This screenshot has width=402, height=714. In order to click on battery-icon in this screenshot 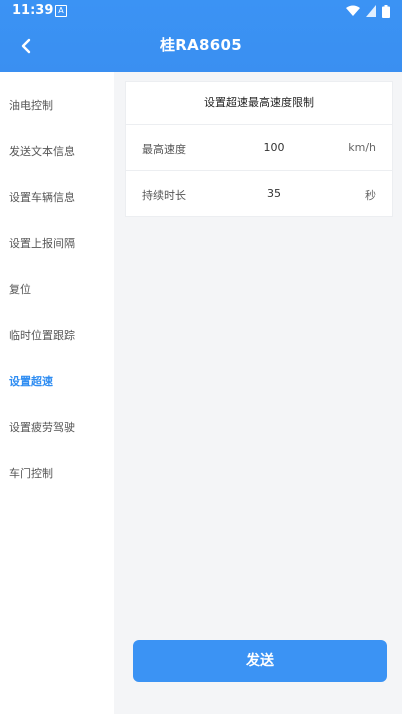, I will do `click(386, 11)`.